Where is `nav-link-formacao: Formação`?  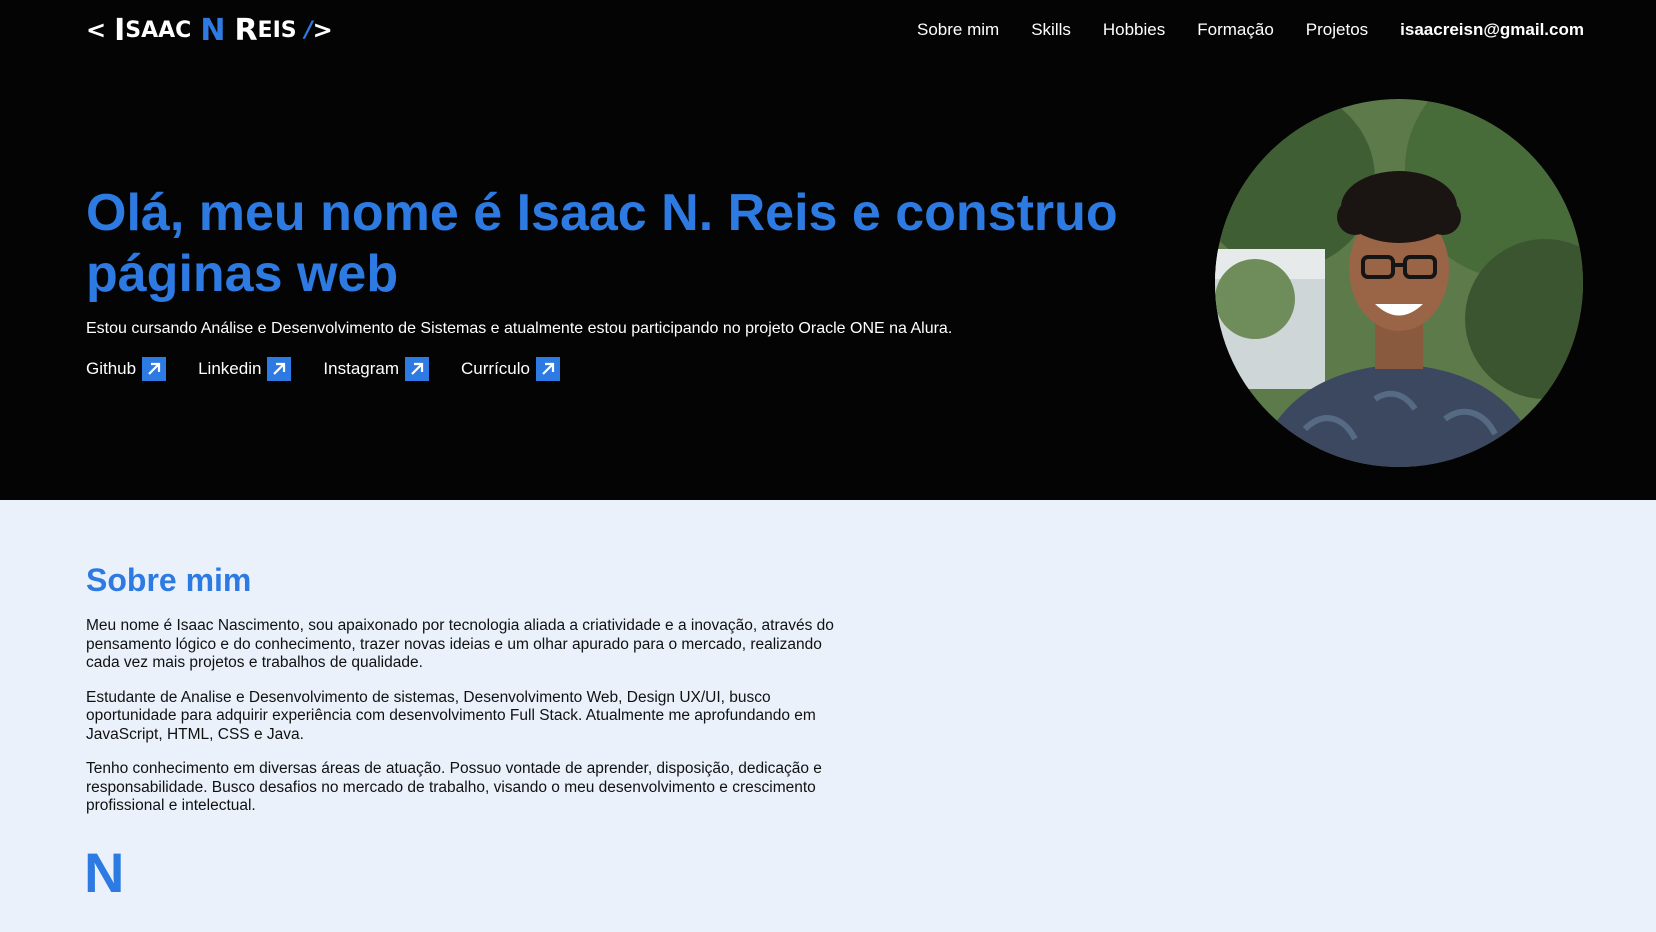 nav-link-formacao: Formação is located at coordinates (1235, 30).